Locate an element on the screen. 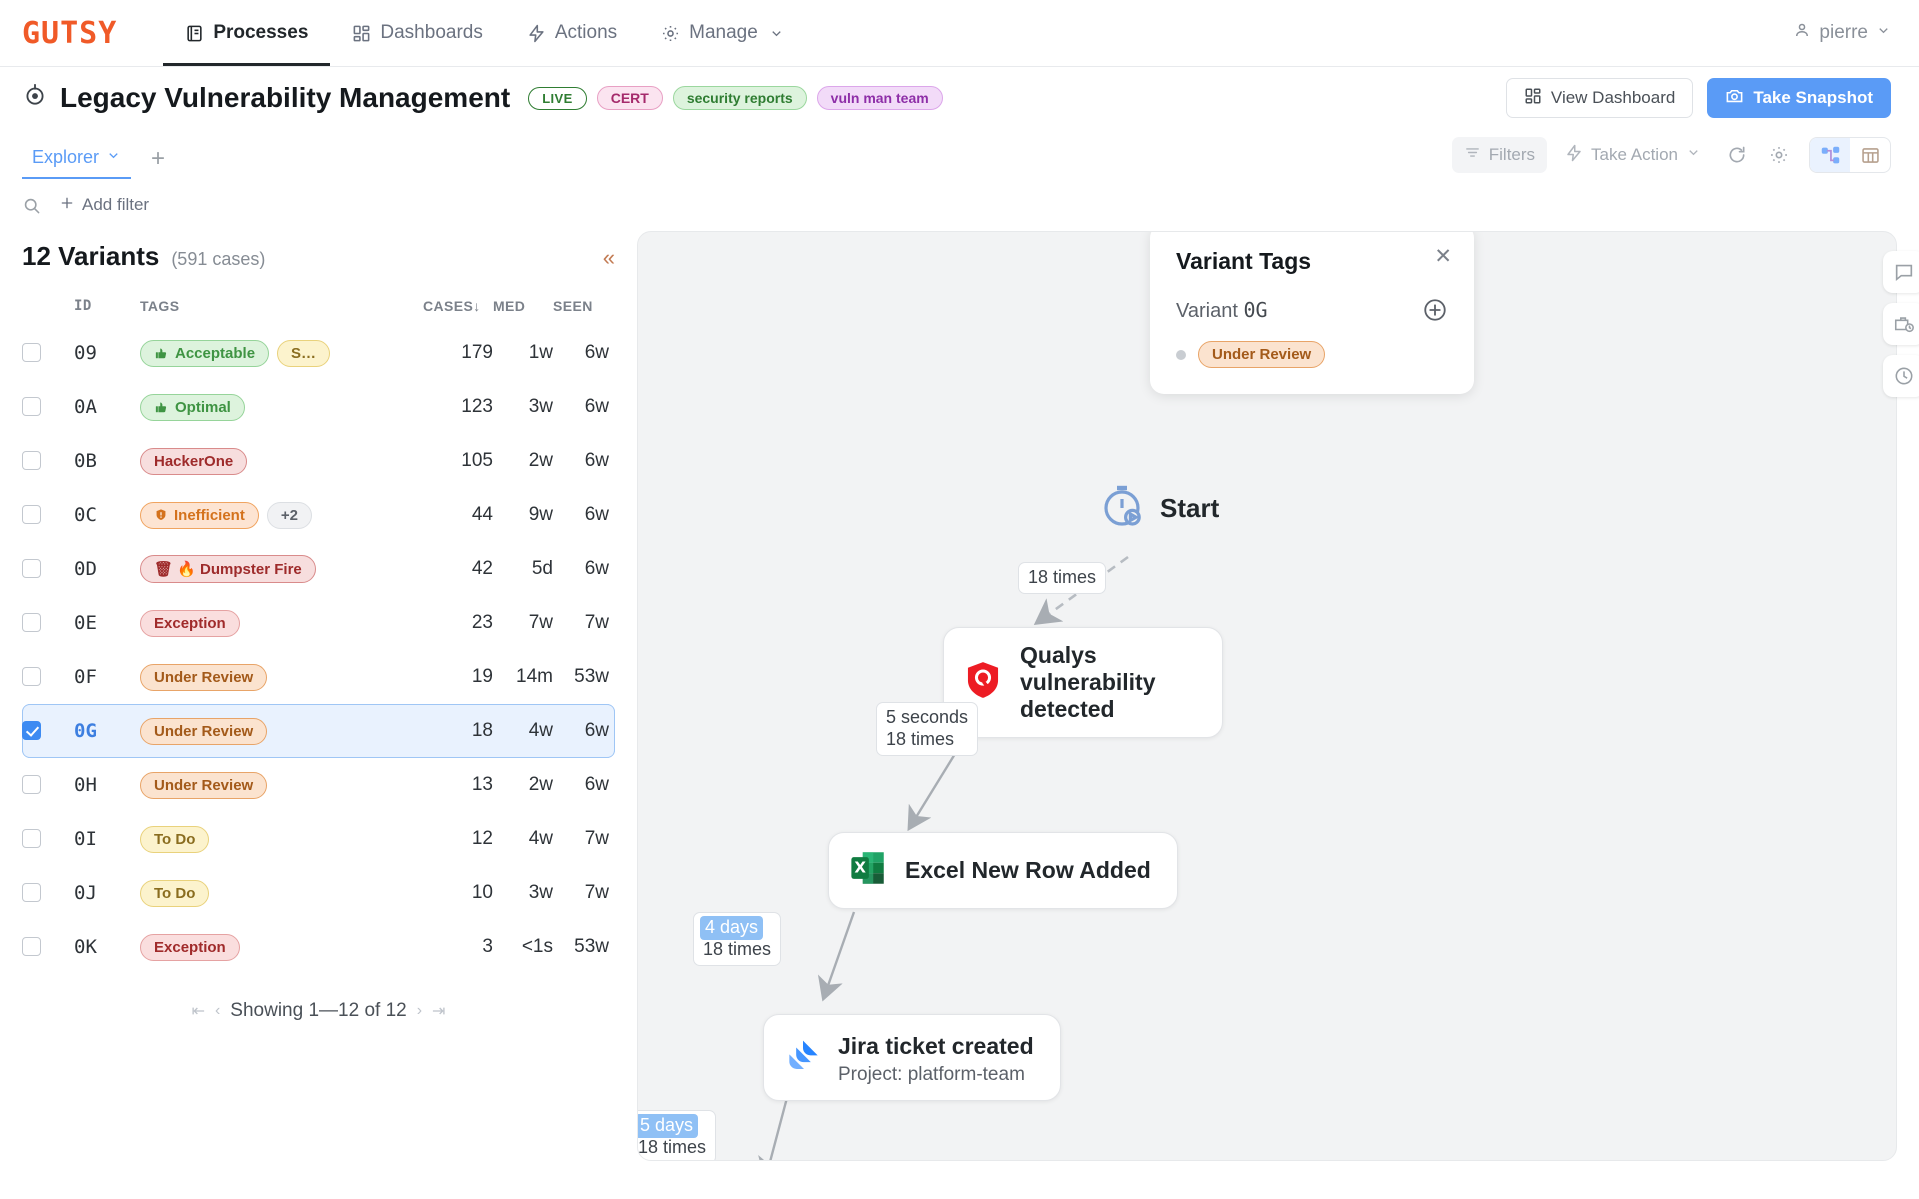 This screenshot has height=1199, width=1919. table-row: 0E Exception 23 7w 7w is located at coordinates (318, 623).